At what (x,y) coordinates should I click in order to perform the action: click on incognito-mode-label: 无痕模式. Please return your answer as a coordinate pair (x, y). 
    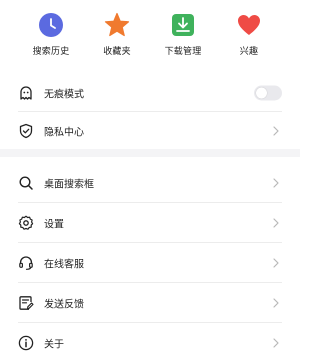
    Looking at the image, I should click on (64, 94).